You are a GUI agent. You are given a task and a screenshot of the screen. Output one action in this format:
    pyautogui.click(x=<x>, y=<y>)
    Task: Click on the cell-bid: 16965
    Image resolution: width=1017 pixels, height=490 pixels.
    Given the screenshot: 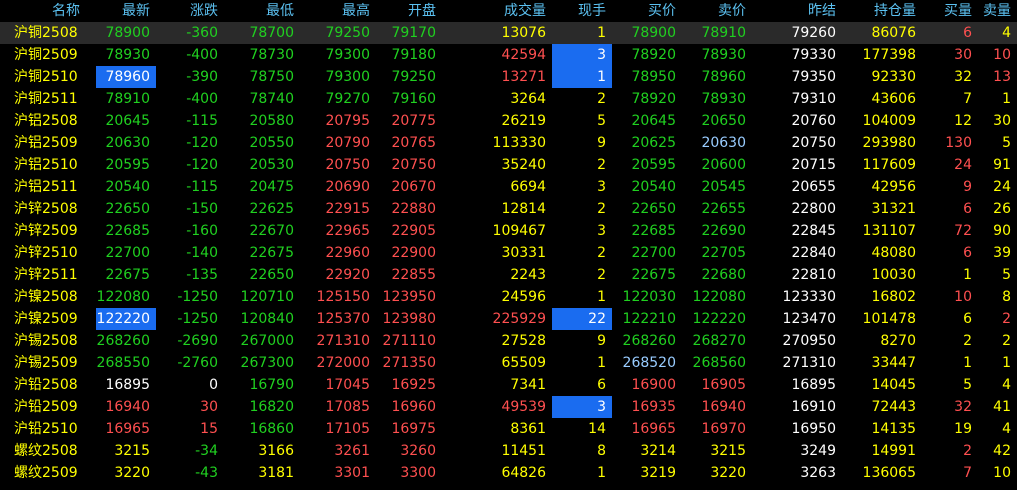 What is the action you would take?
    pyautogui.click(x=653, y=429)
    